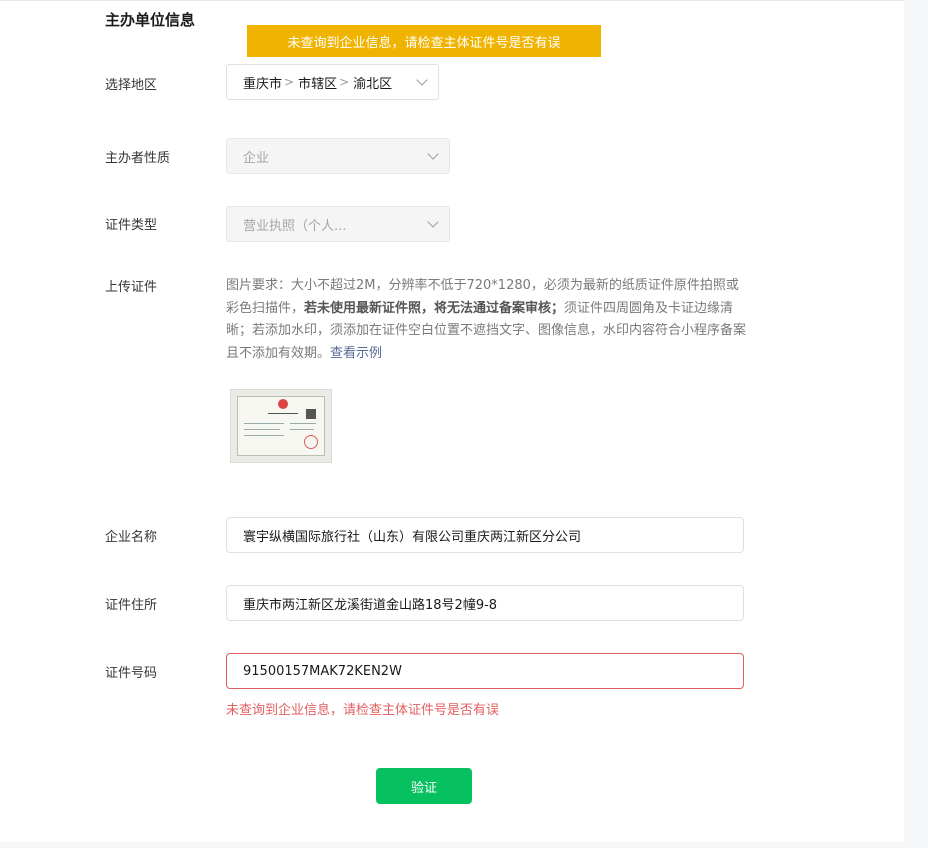  I want to click on company-name-input: 寰宇纵横国际旅行社（山东）有限公司重庆两江新区分公司, so click(485, 535).